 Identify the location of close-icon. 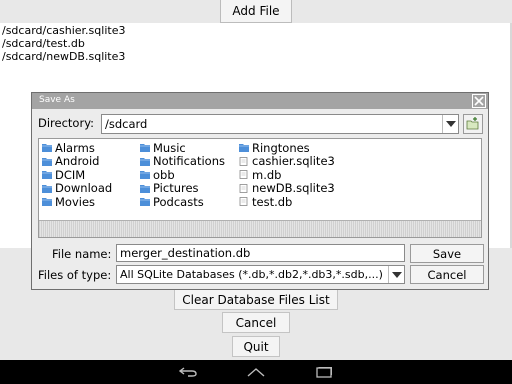
(479, 101).